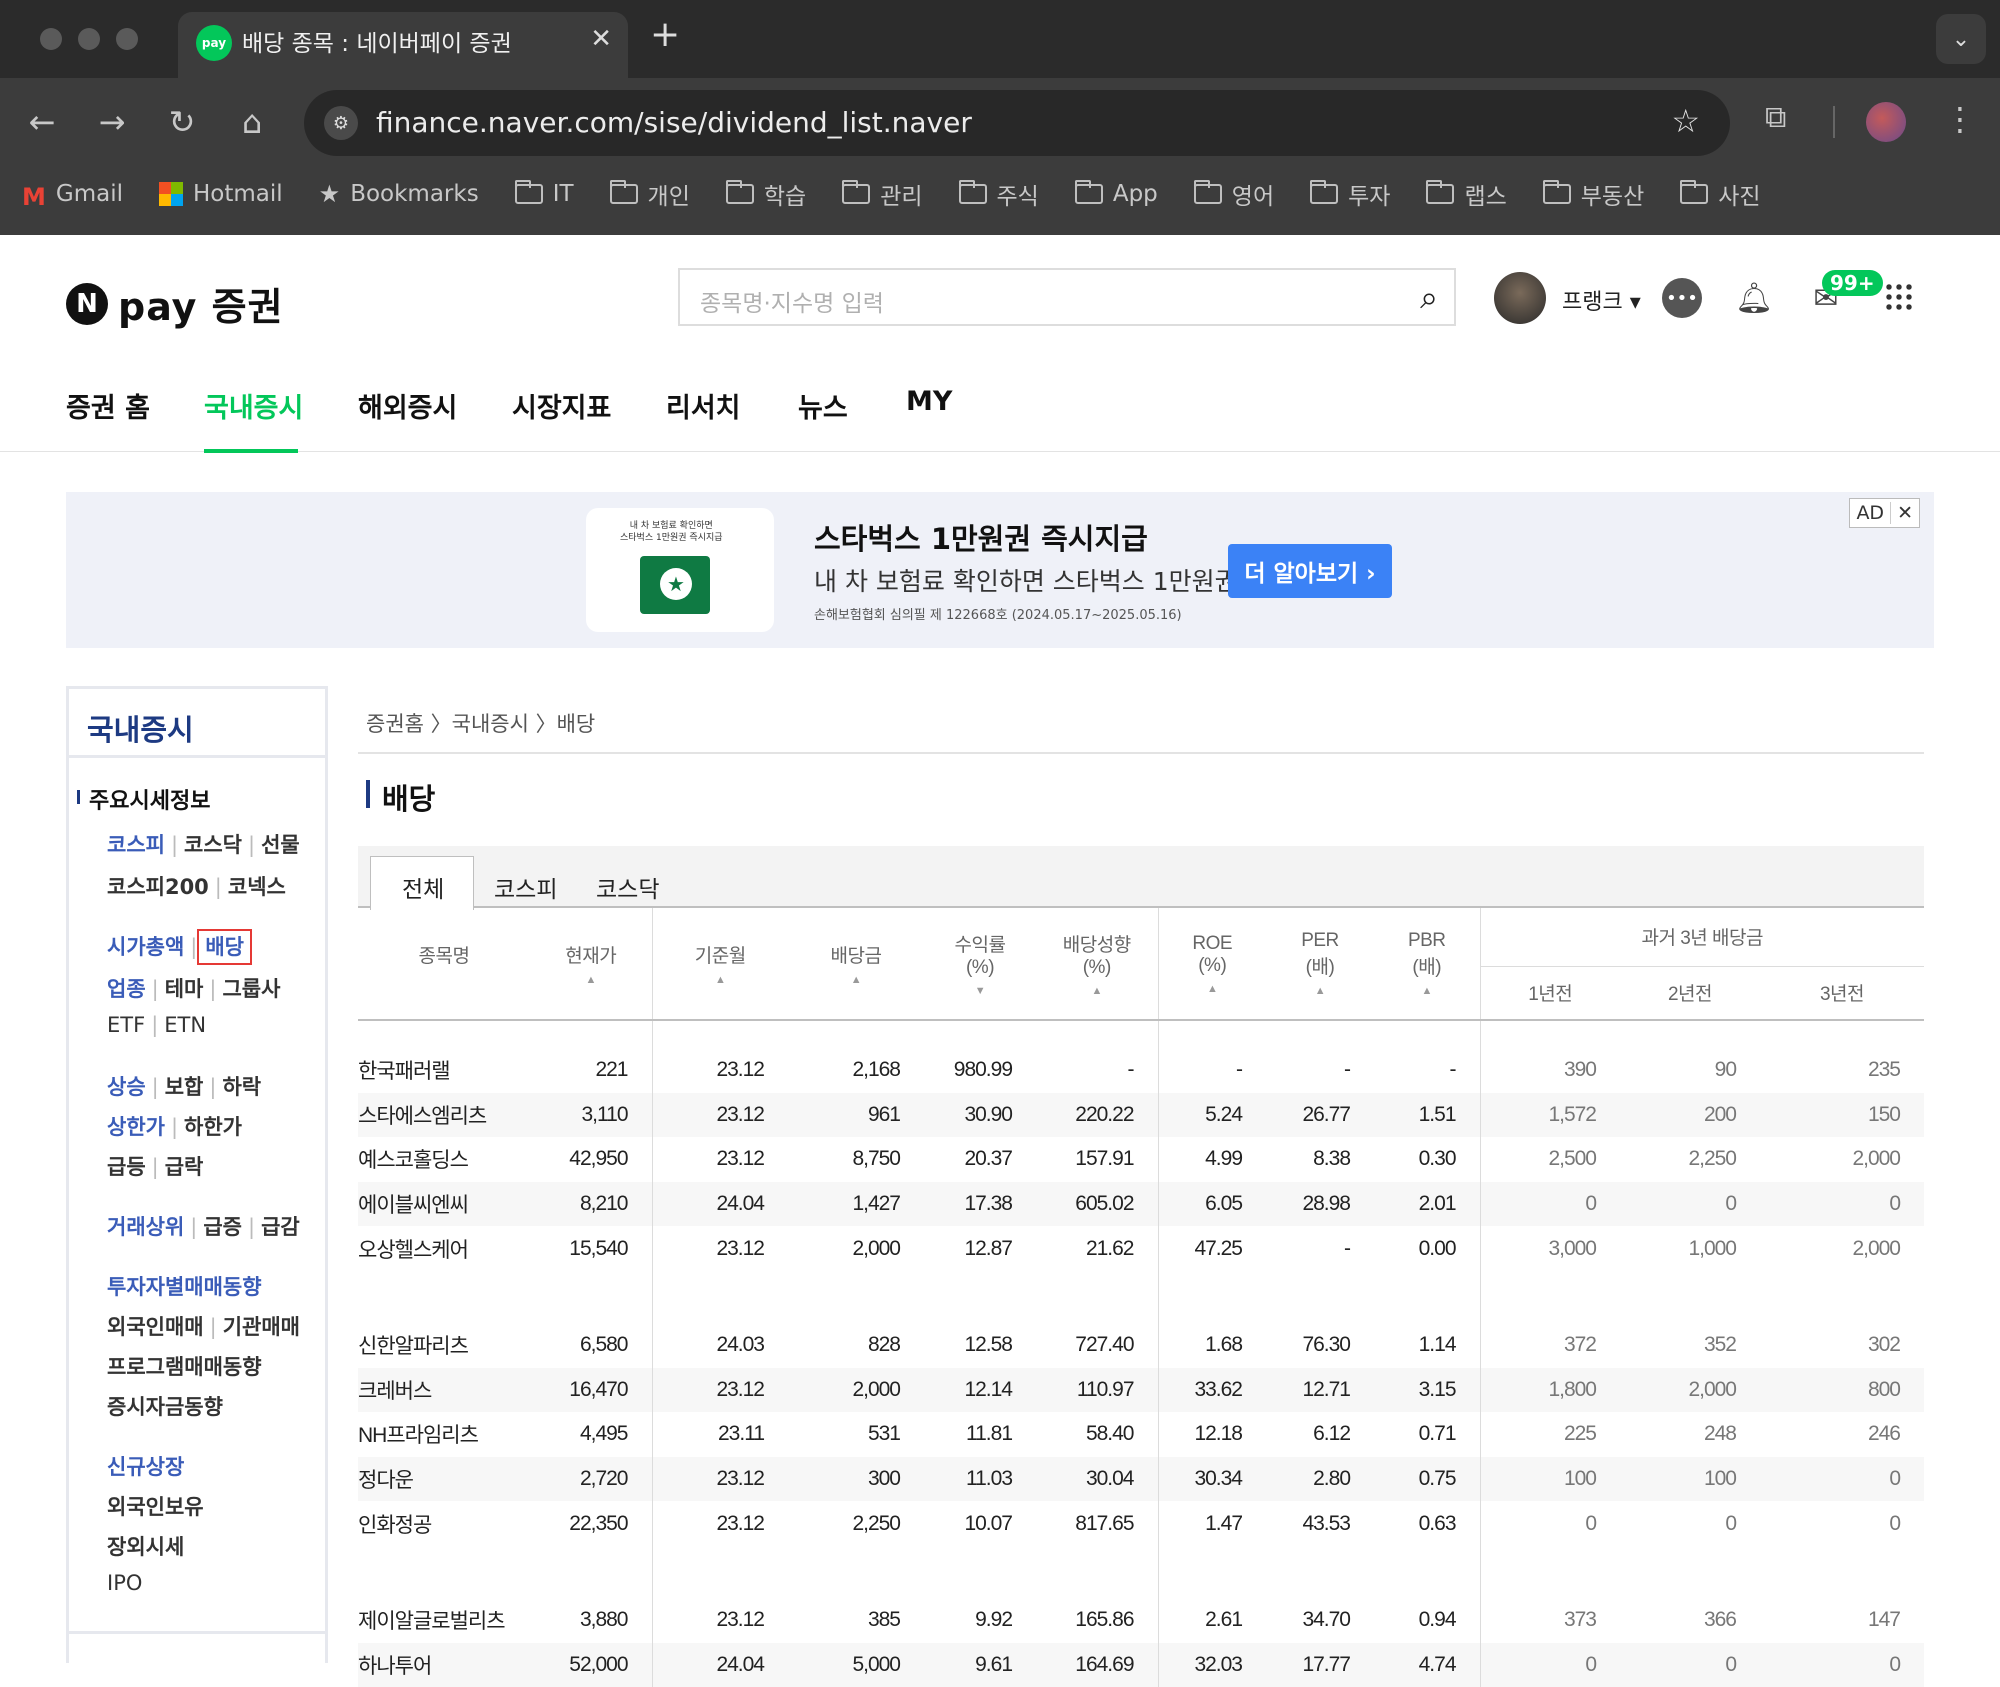 The image size is (2000, 1687). I want to click on lnb-link-kosdaq: 코스닥, so click(213, 845).